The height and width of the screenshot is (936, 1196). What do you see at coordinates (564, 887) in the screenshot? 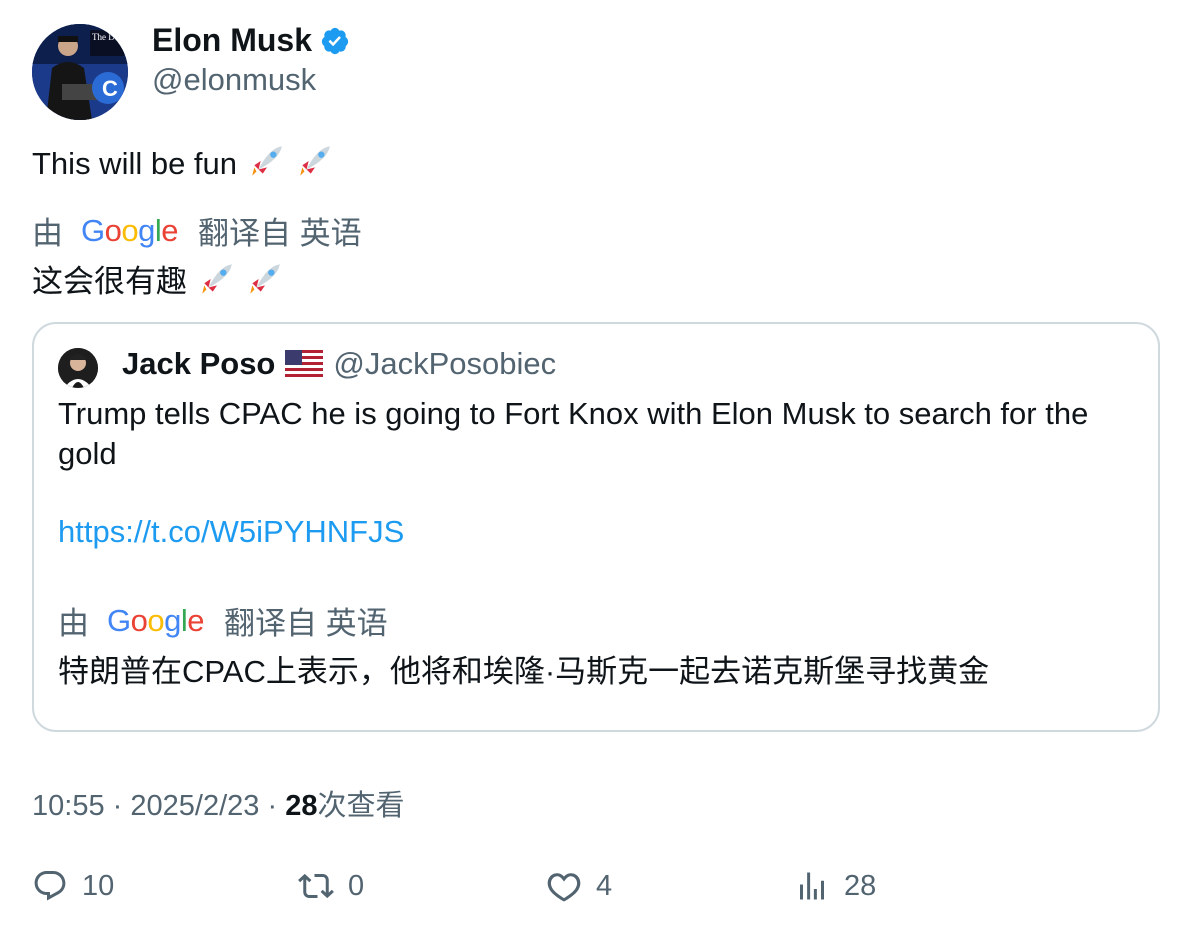
I see `heart-icon` at bounding box center [564, 887].